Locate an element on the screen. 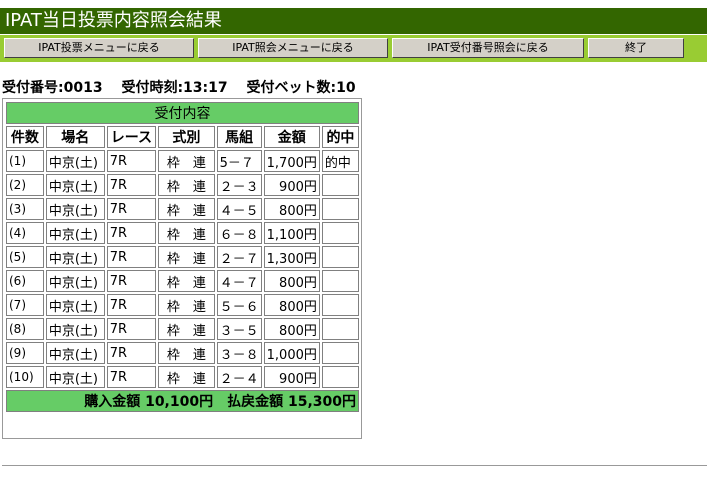  bet-count: 受付ベット数:10 is located at coordinates (301, 88).